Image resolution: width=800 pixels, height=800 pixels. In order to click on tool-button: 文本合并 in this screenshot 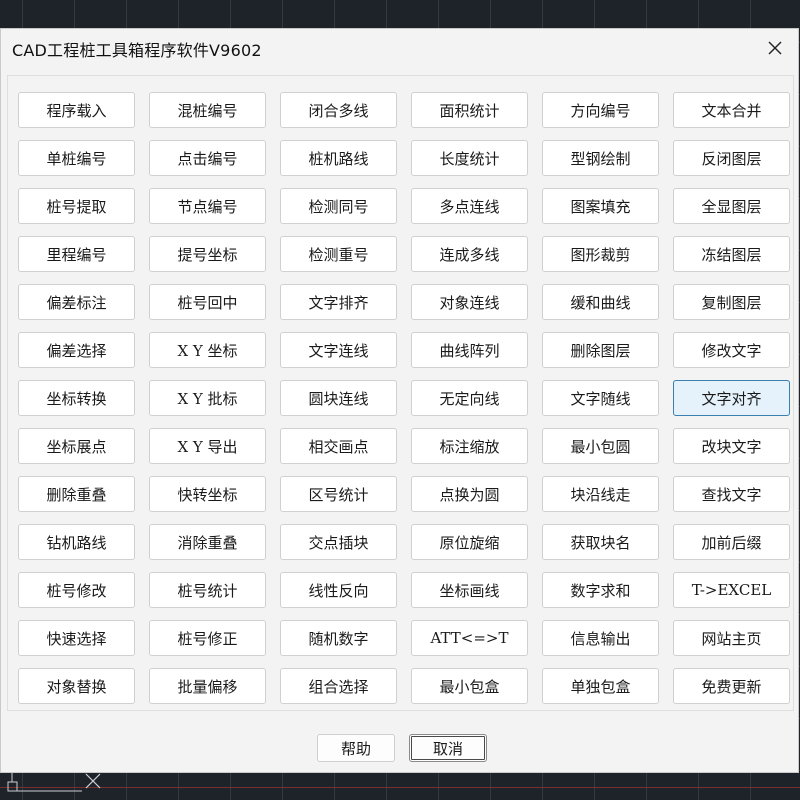, I will do `click(731, 110)`.